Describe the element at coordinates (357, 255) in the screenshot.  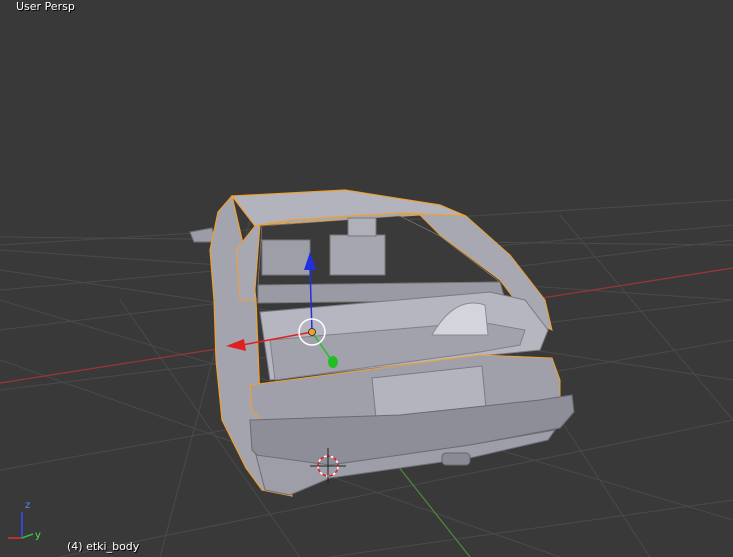
I see `car-rear-seat-right` at that location.